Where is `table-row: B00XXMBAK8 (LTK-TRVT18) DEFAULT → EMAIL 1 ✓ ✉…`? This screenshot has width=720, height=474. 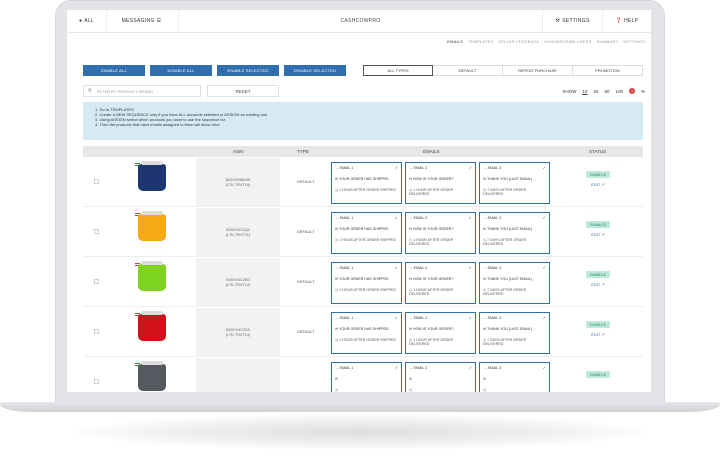 table-row: B00XXMBAK8 (LTK-TRVT18) DEFAULT → EMAIL 1 ✓ ✉… is located at coordinates (363, 182).